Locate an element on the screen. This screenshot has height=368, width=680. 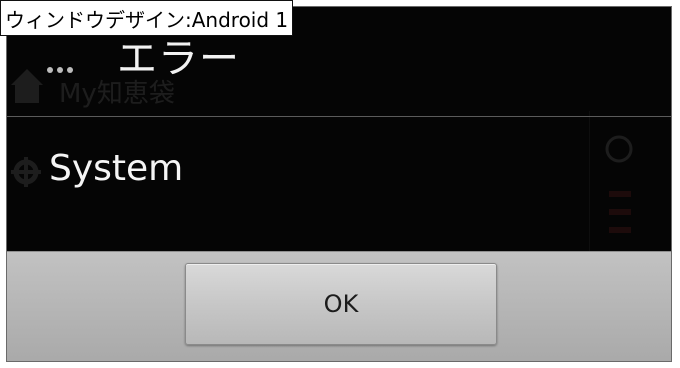
gear-icon is located at coordinates (26, 172).